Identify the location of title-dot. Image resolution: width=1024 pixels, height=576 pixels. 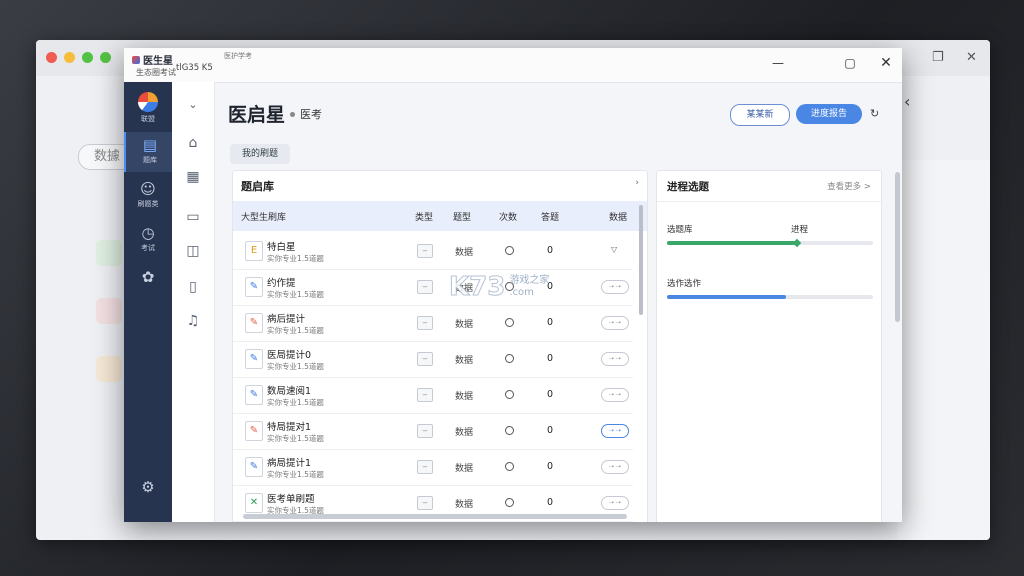
(292, 114).